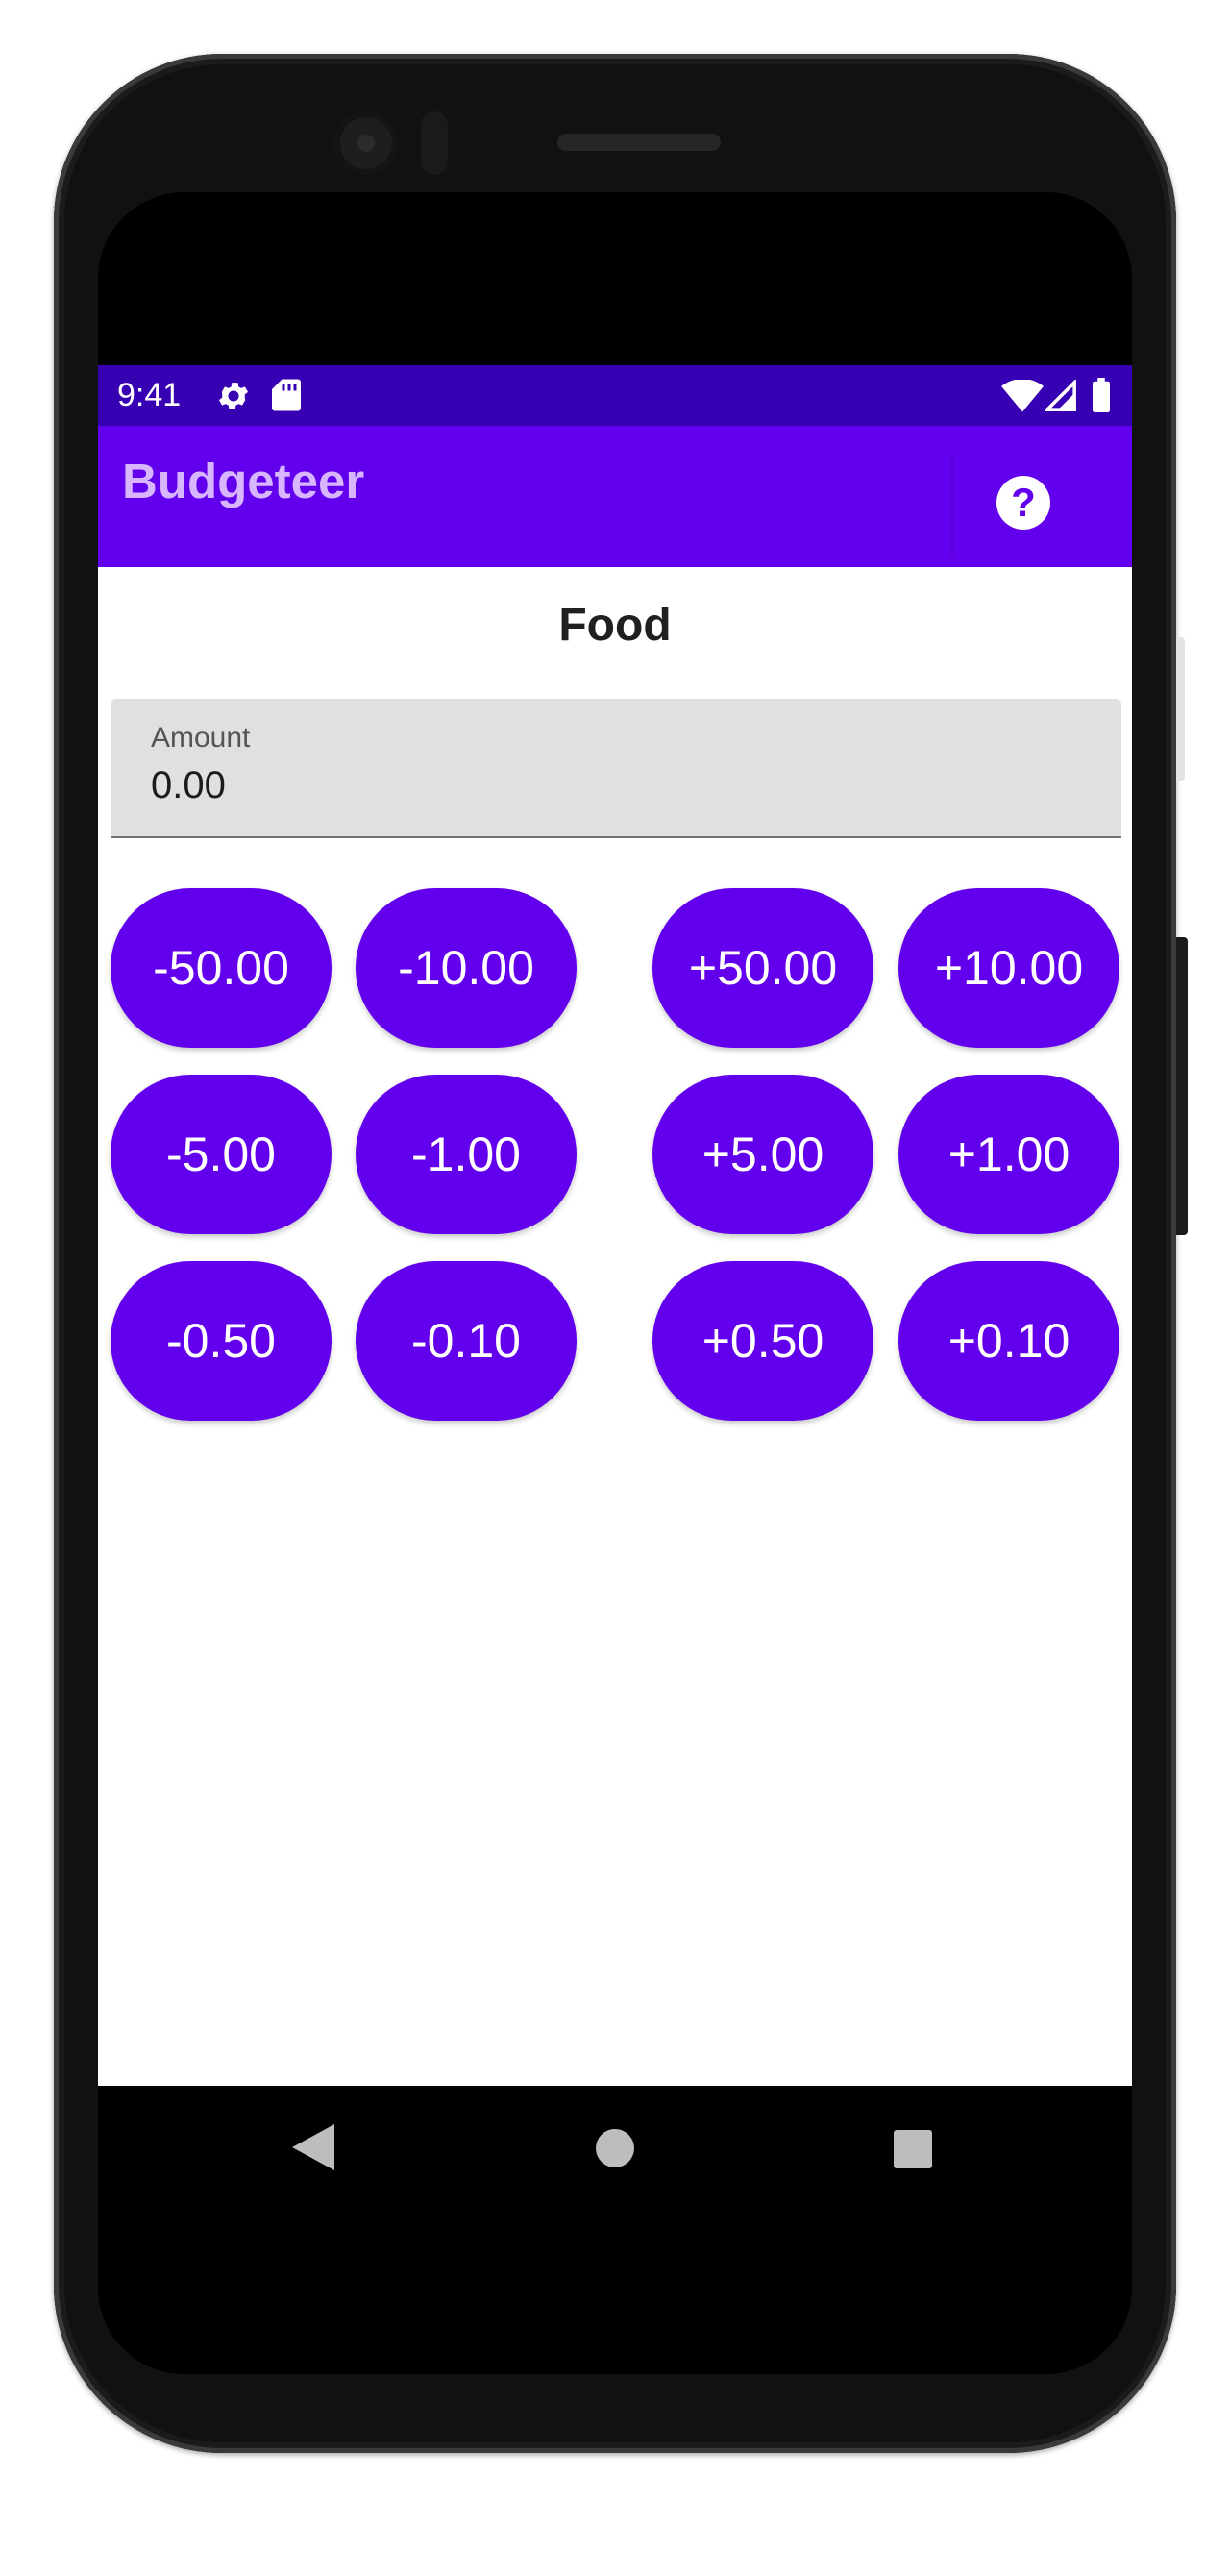 This screenshot has width=1230, height=2576. What do you see at coordinates (222, 1341) in the screenshot?
I see `minus-0-50-button: -0.50` at bounding box center [222, 1341].